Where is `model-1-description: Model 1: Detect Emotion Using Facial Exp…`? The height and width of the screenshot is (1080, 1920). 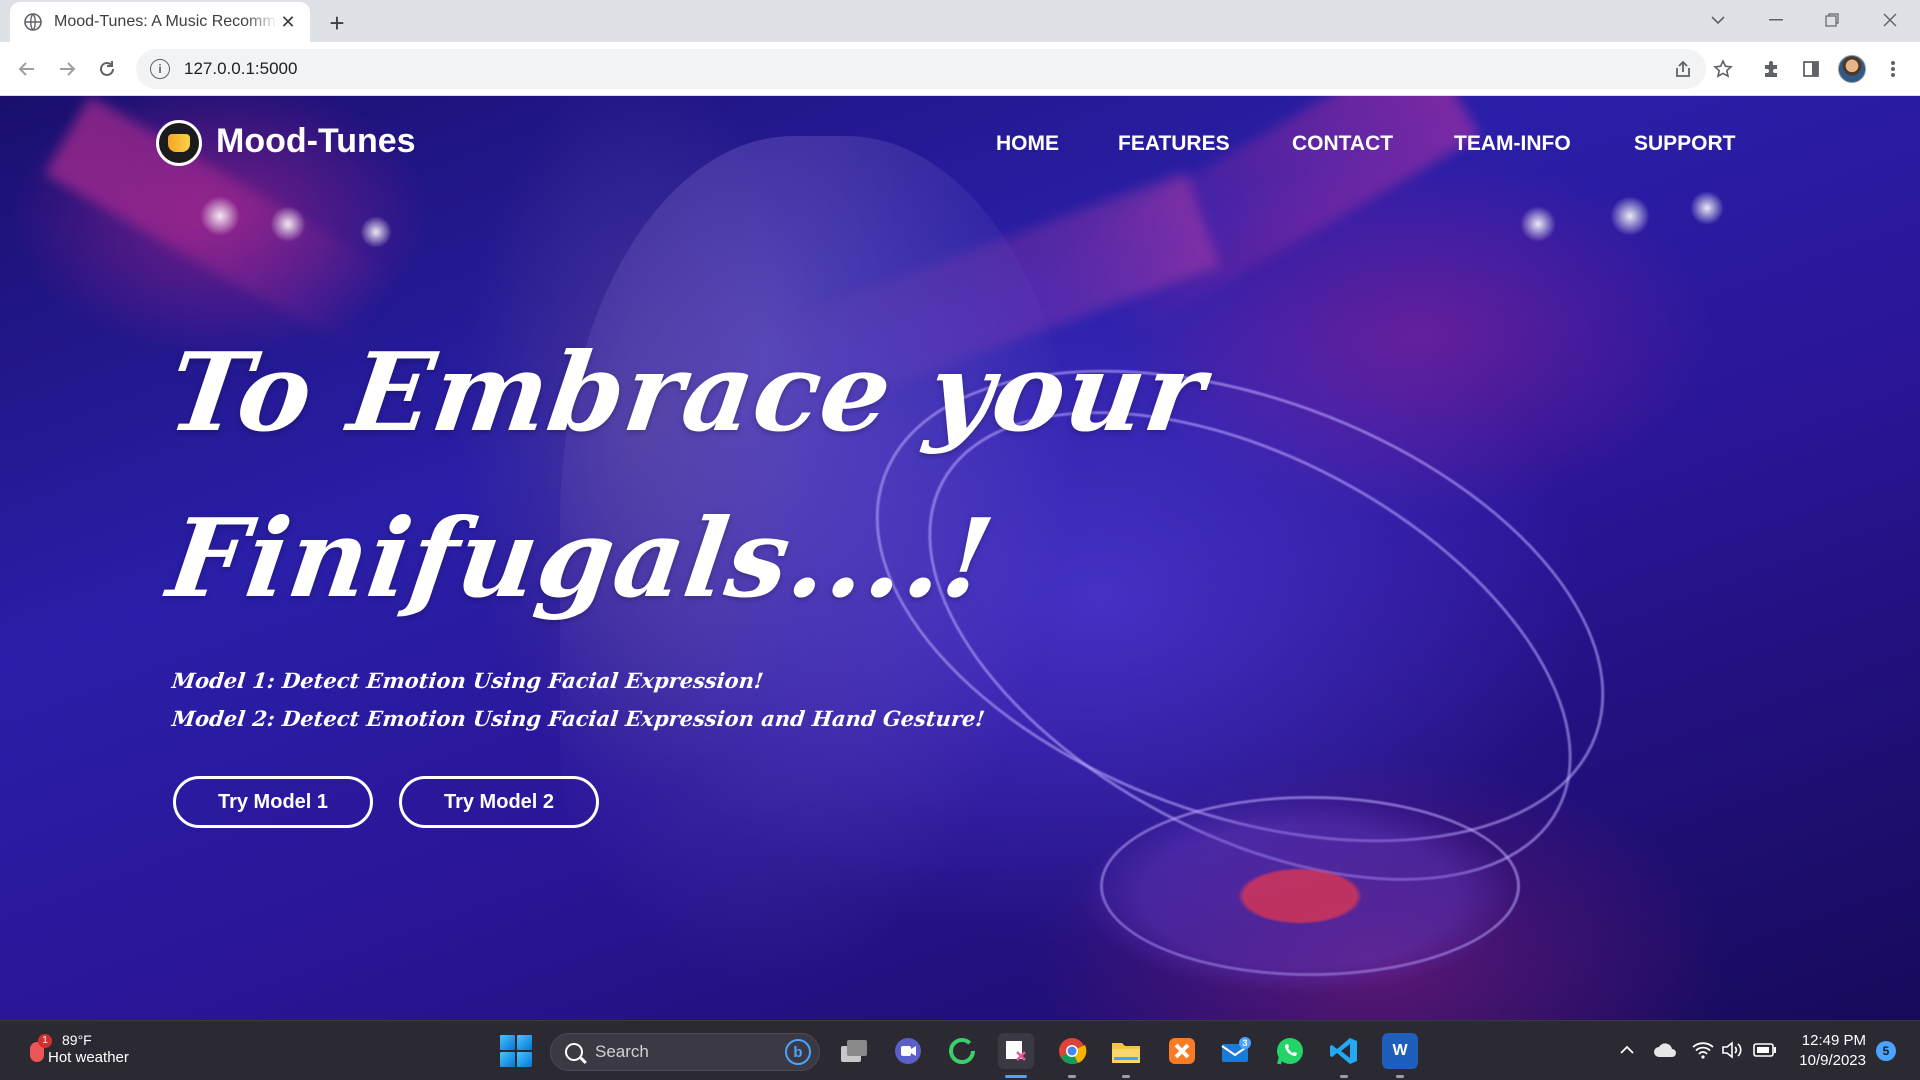
model-1-description: Model 1: Detect Emotion Using Facial Exp… is located at coordinates (467, 680).